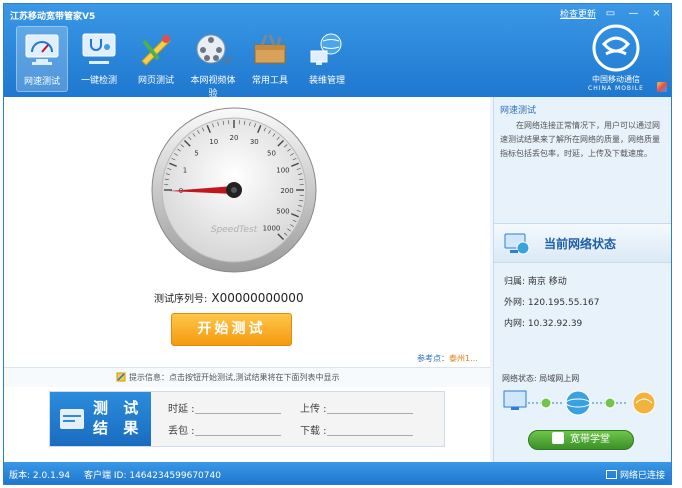 This screenshot has height=488, width=682. I want to click on gauge-tick-label: 1000, so click(272, 228).